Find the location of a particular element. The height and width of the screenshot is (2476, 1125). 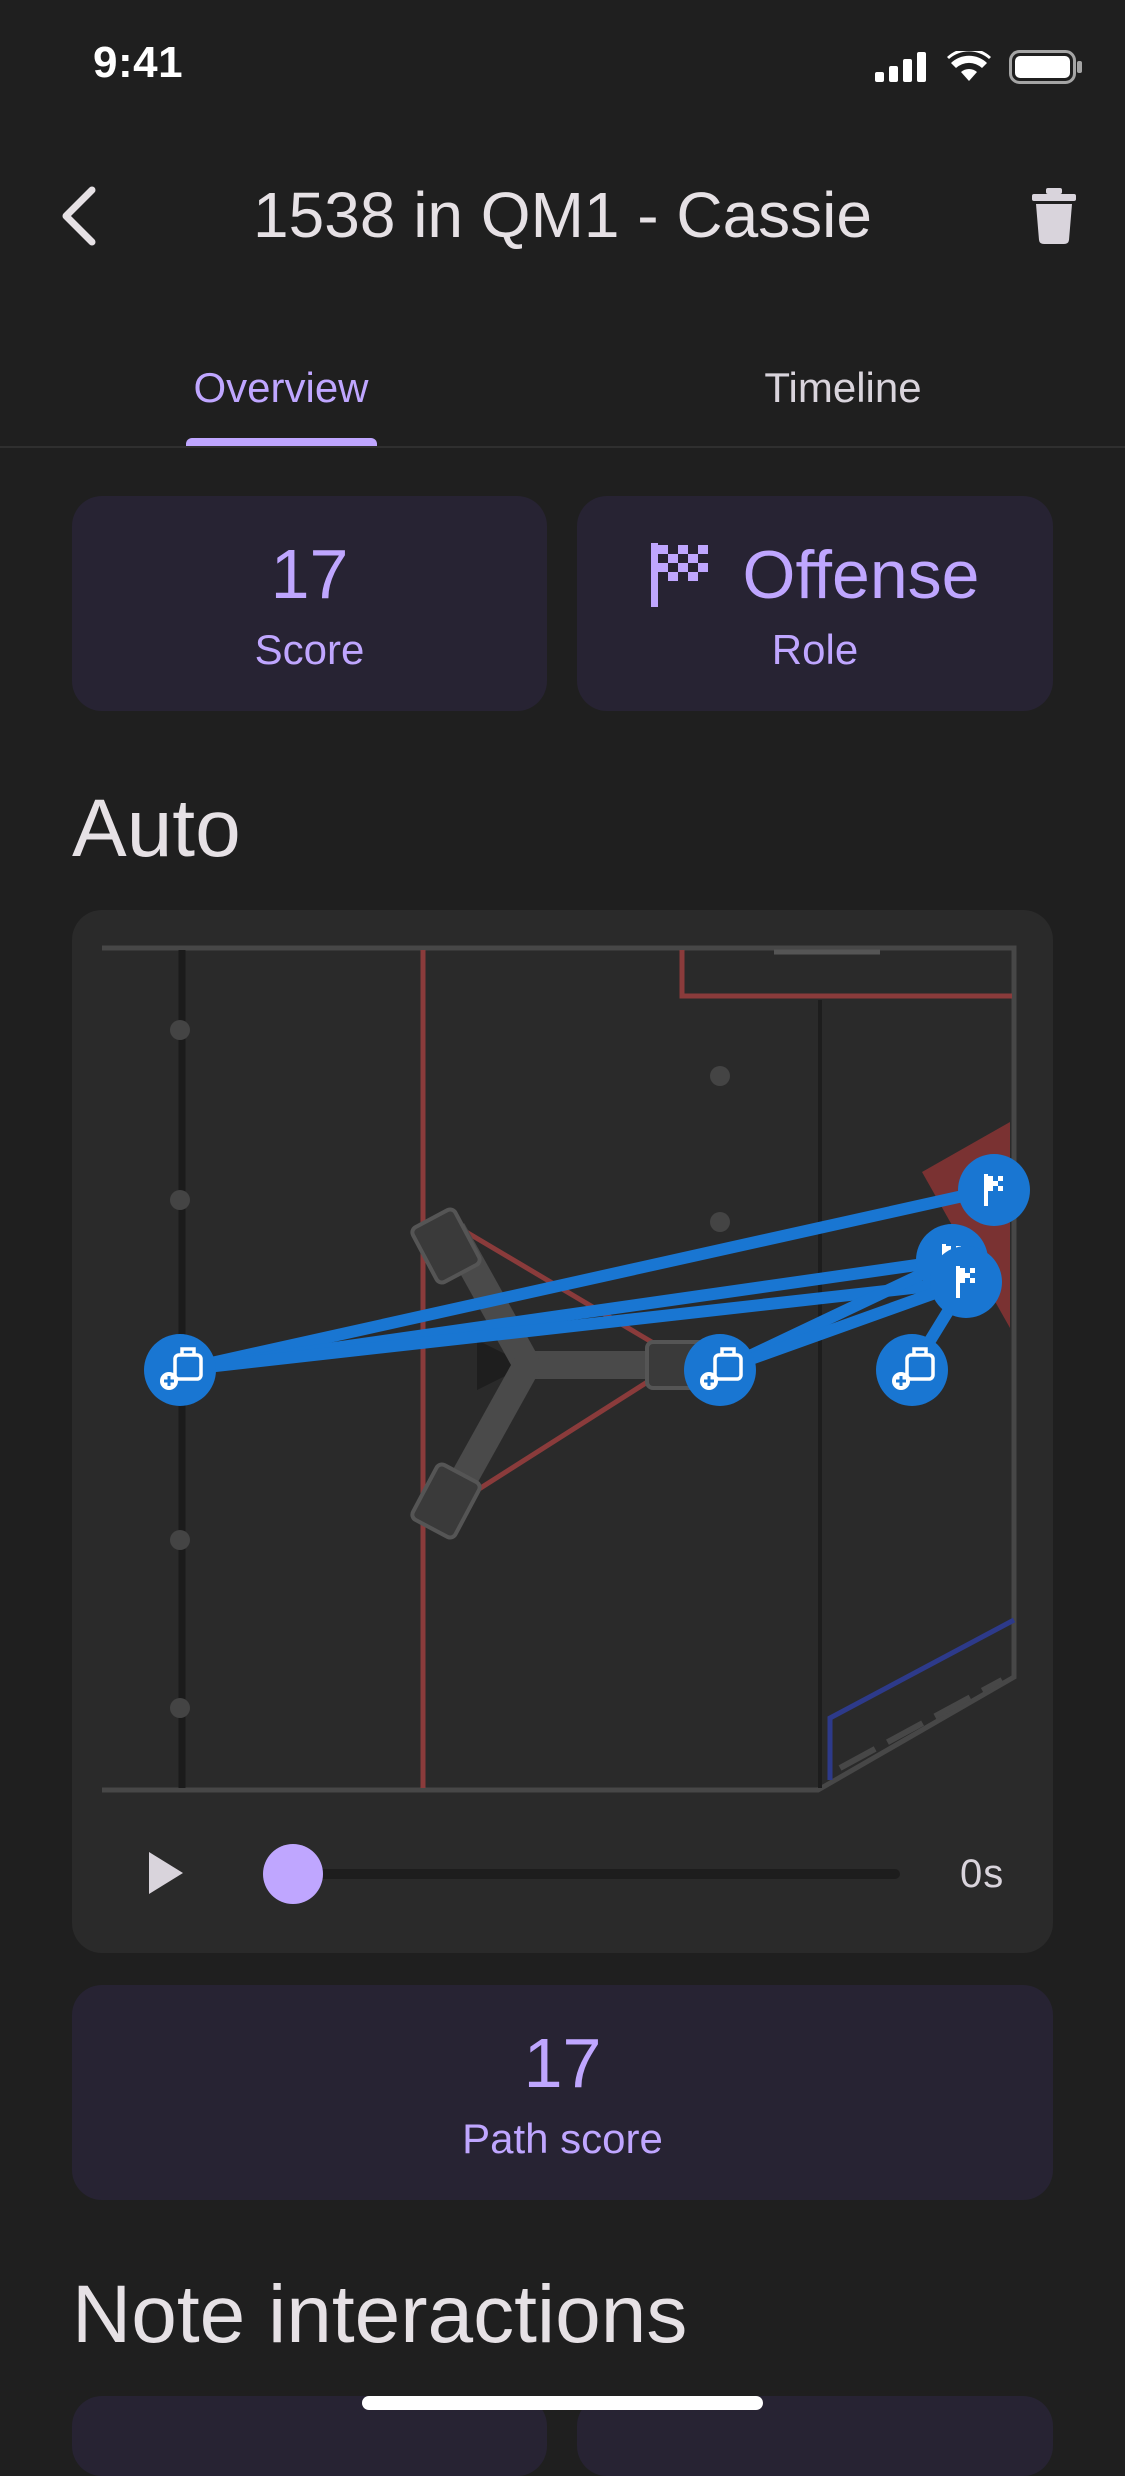

score-card: 17 Score is located at coordinates (309, 603).